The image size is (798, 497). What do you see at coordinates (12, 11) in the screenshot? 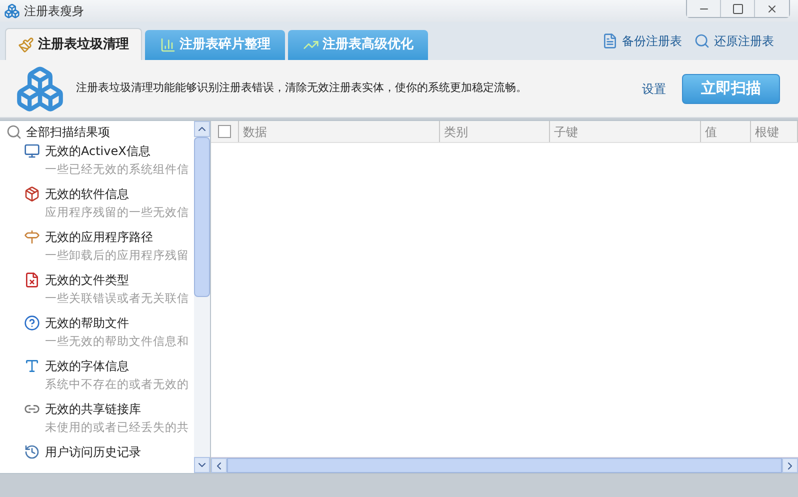
I see `app-icon` at bounding box center [12, 11].